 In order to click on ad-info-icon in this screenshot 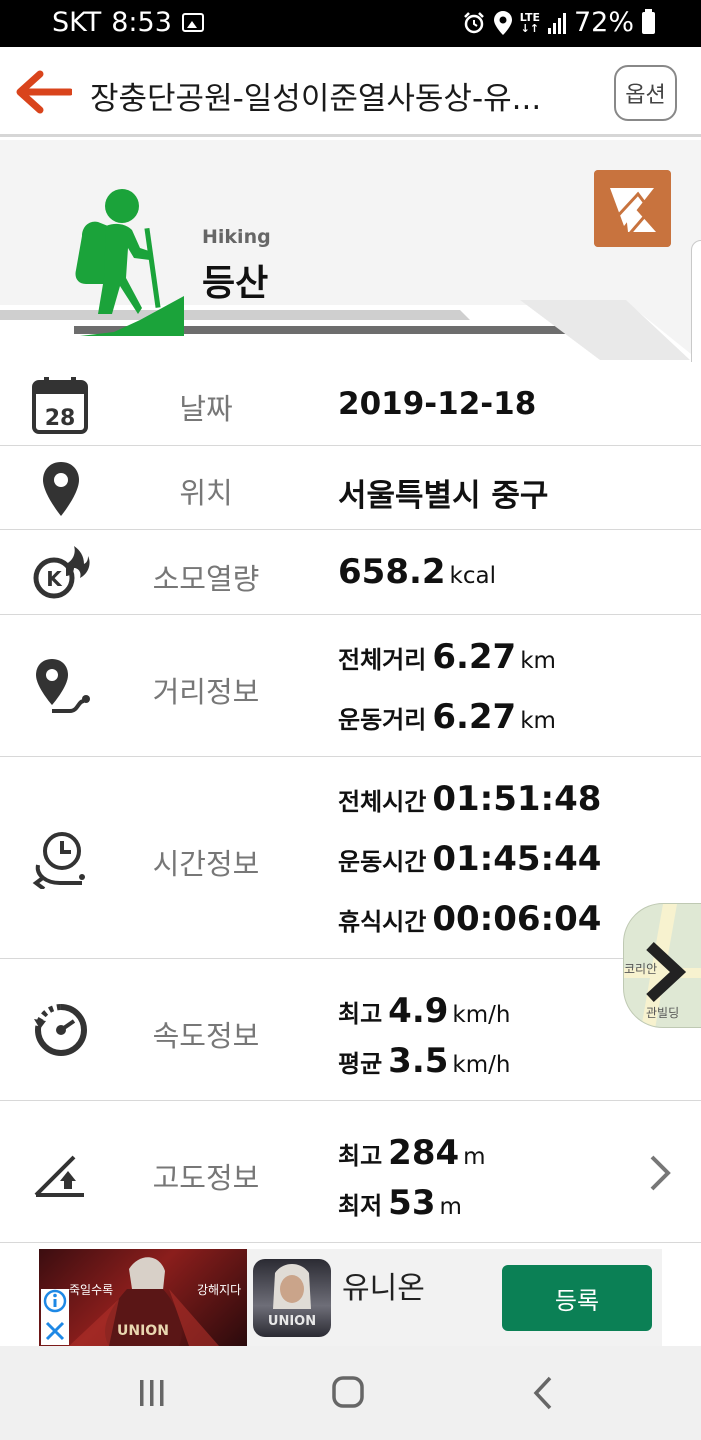, I will do `click(55, 1317)`.